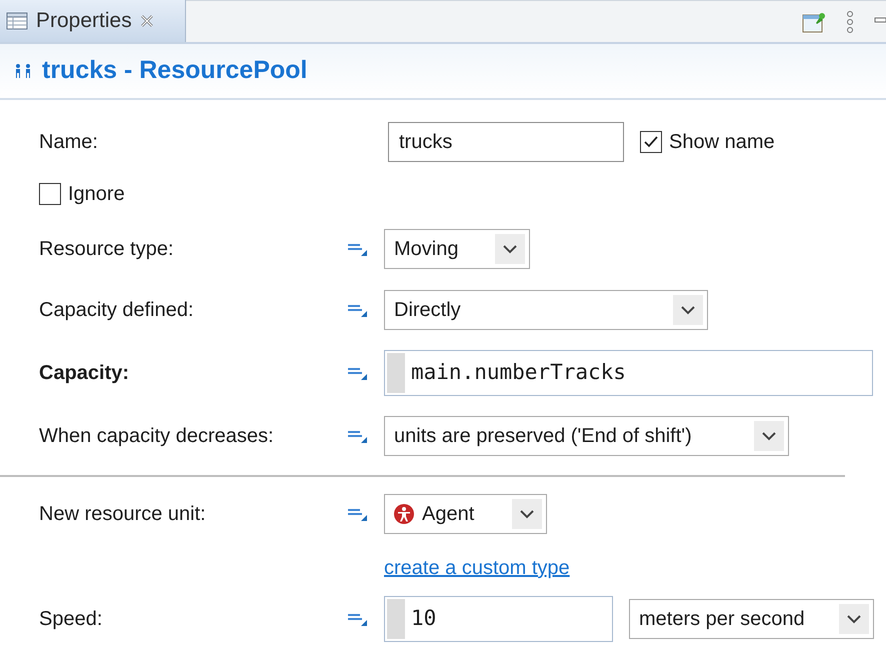 Image resolution: width=886 pixels, height=660 pixels. What do you see at coordinates (93, 21) in the screenshot?
I see `panel-tab: Properties` at bounding box center [93, 21].